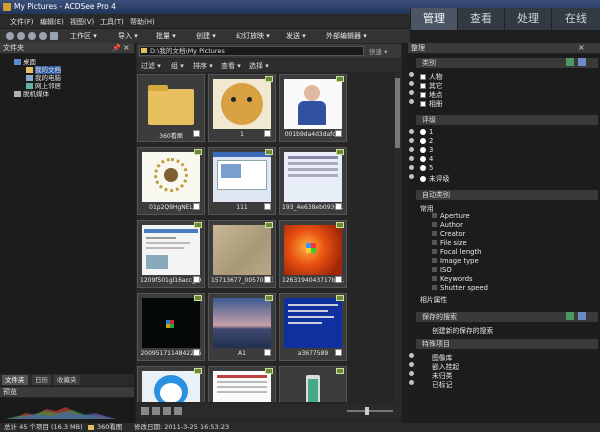  What do you see at coordinates (527, 19) in the screenshot?
I see `mode-develop: 处理` at bounding box center [527, 19].